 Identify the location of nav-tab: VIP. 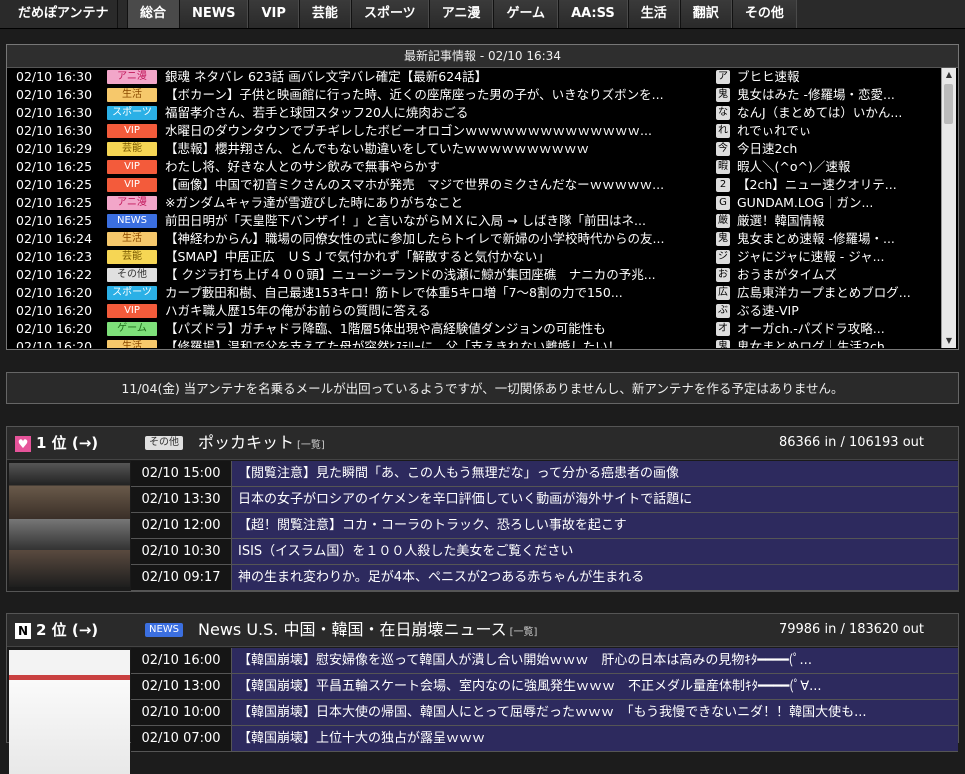
(273, 14).